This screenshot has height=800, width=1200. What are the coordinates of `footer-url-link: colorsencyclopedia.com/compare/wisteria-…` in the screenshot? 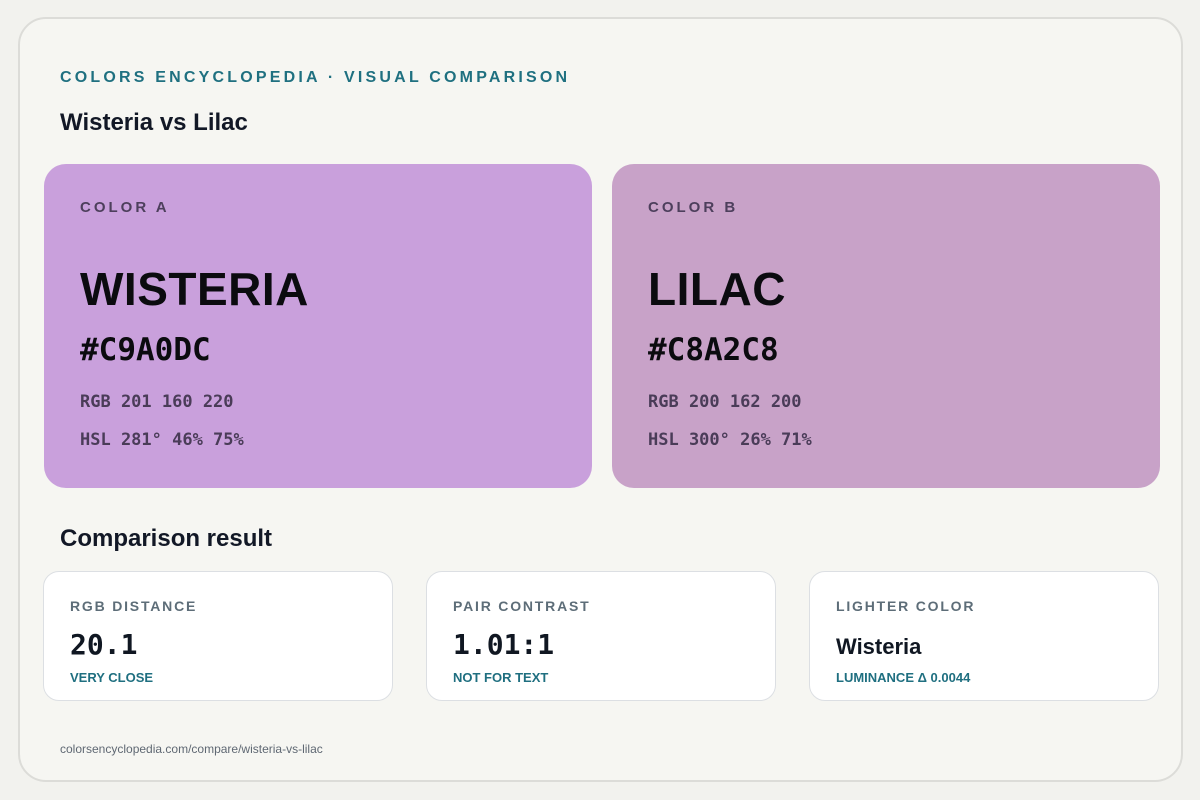 It's located at (191, 749).